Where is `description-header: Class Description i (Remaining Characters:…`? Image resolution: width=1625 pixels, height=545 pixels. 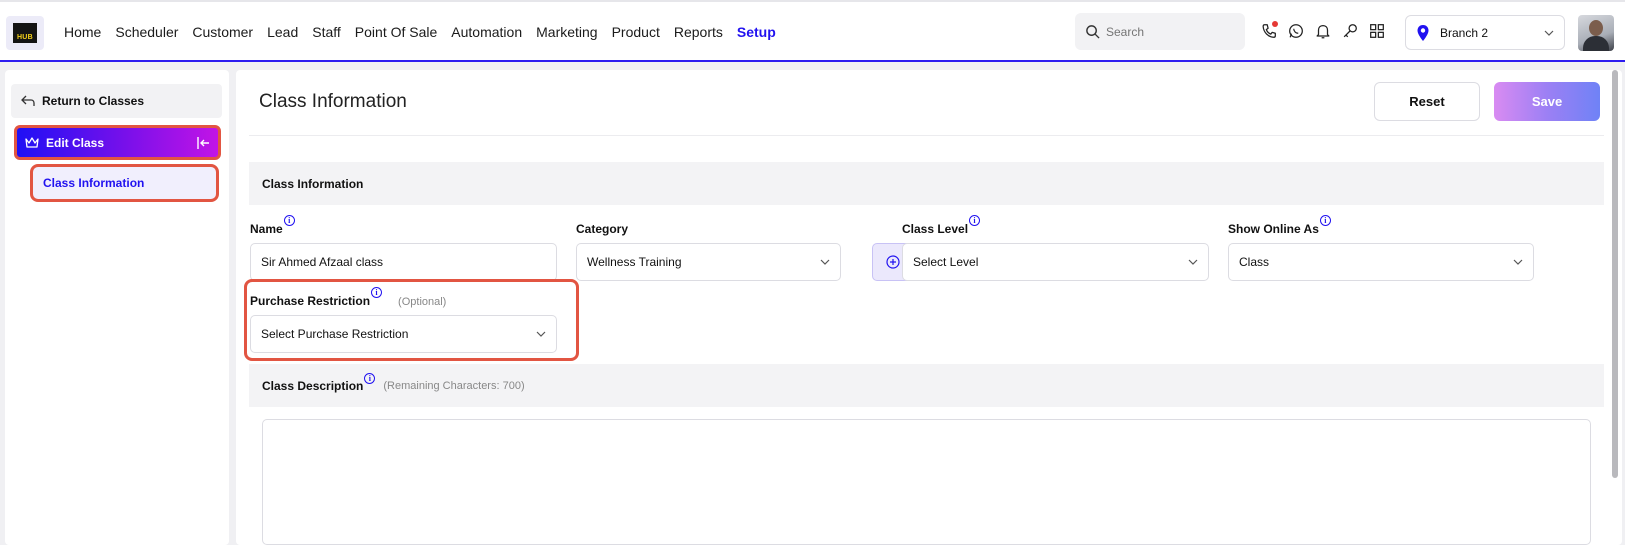
description-header: Class Description i (Remaining Characters:… is located at coordinates (926, 385).